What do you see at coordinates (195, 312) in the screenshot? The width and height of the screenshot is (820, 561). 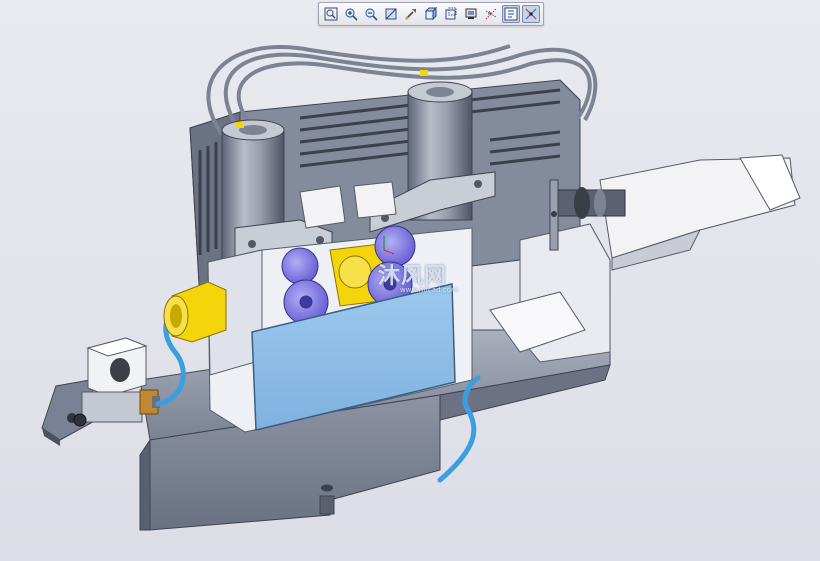 I see `yellow-fitting` at bounding box center [195, 312].